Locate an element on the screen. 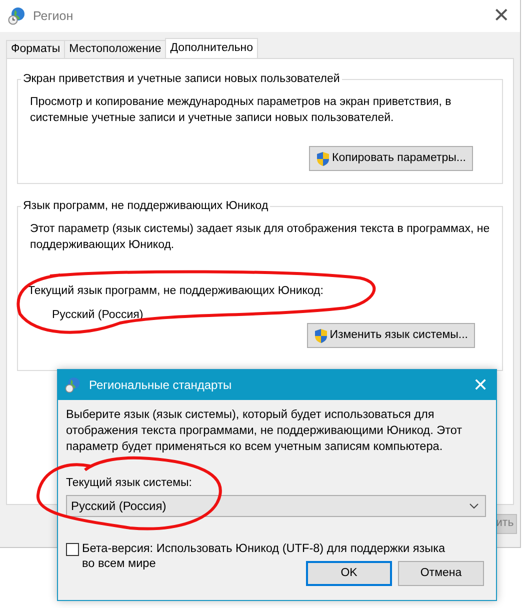 The width and height of the screenshot is (528, 608). group-title: Язык программ, не поддерживающих Юникод is located at coordinates (145, 206).